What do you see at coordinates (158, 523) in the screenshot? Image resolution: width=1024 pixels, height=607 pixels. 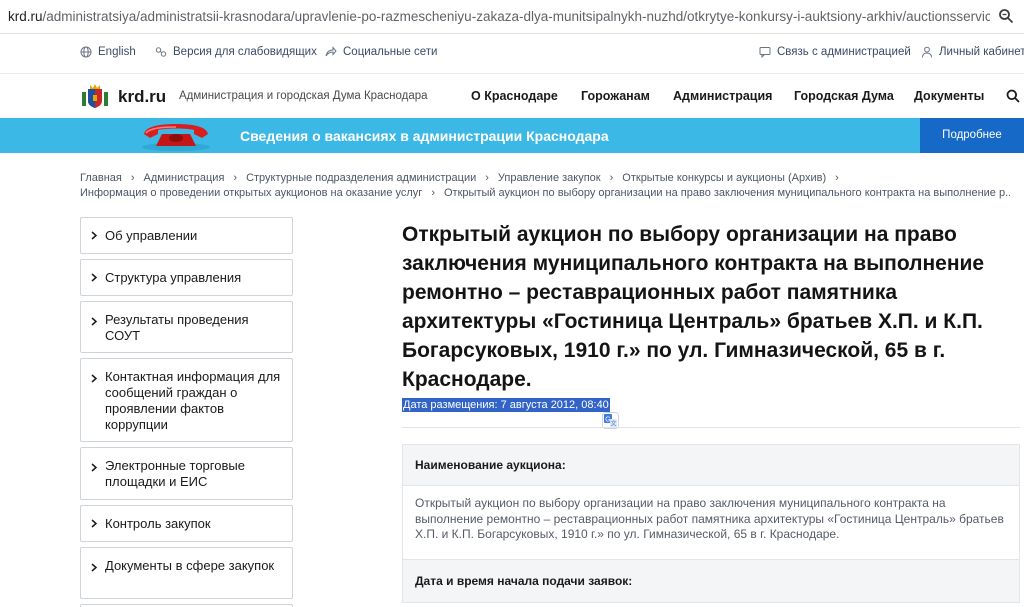 I see `sidebar-item-label: Контроль закупок` at bounding box center [158, 523].